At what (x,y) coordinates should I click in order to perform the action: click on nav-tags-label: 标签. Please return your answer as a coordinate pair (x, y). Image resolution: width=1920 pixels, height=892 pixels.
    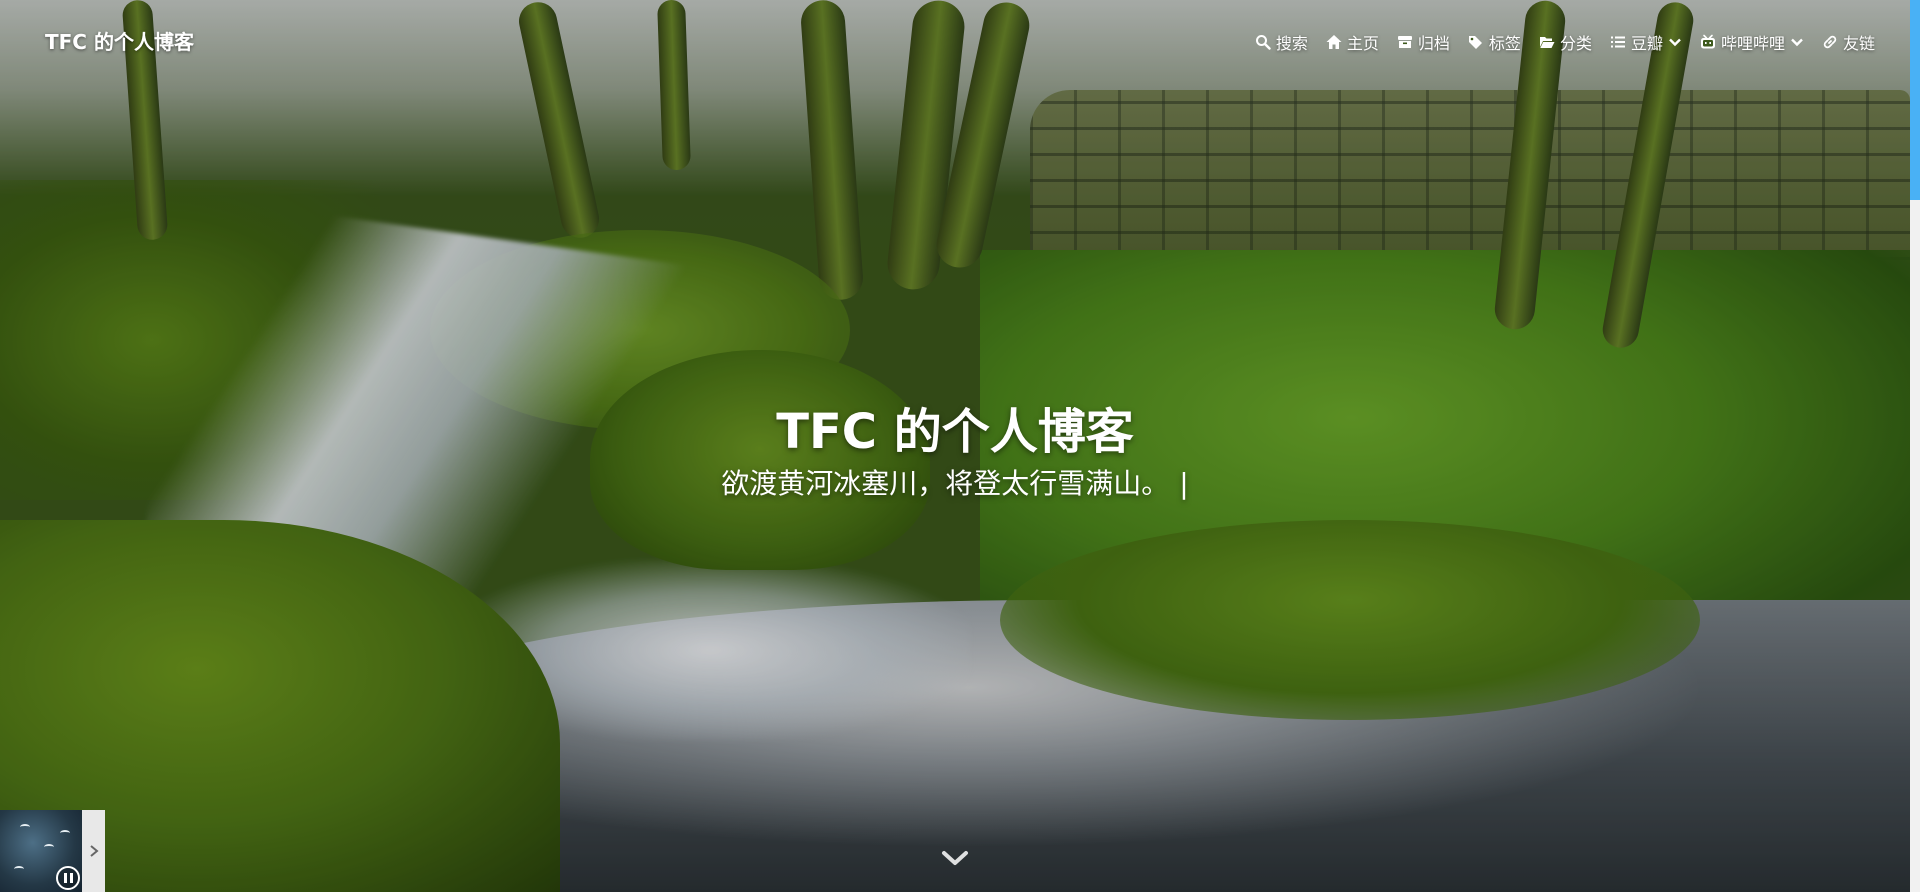
    Looking at the image, I should click on (1504, 43).